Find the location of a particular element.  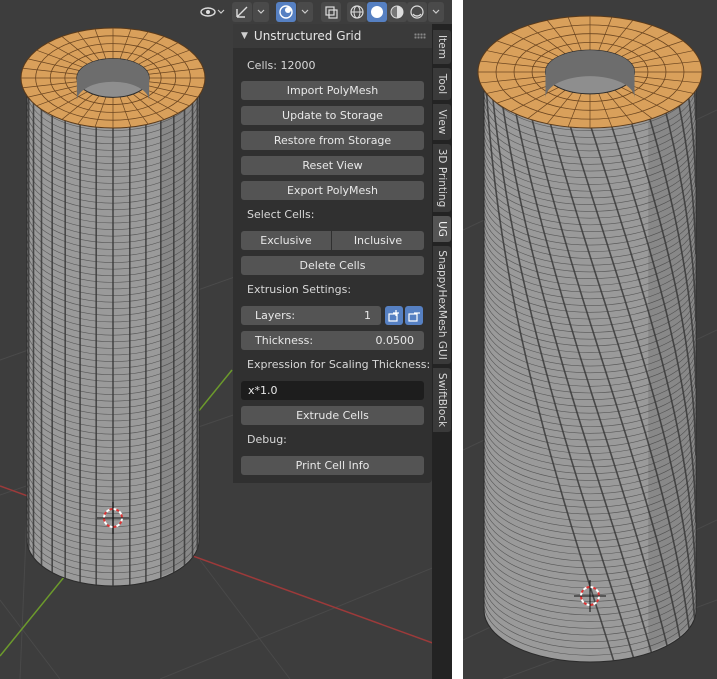

layer-add-button is located at coordinates (394, 315).